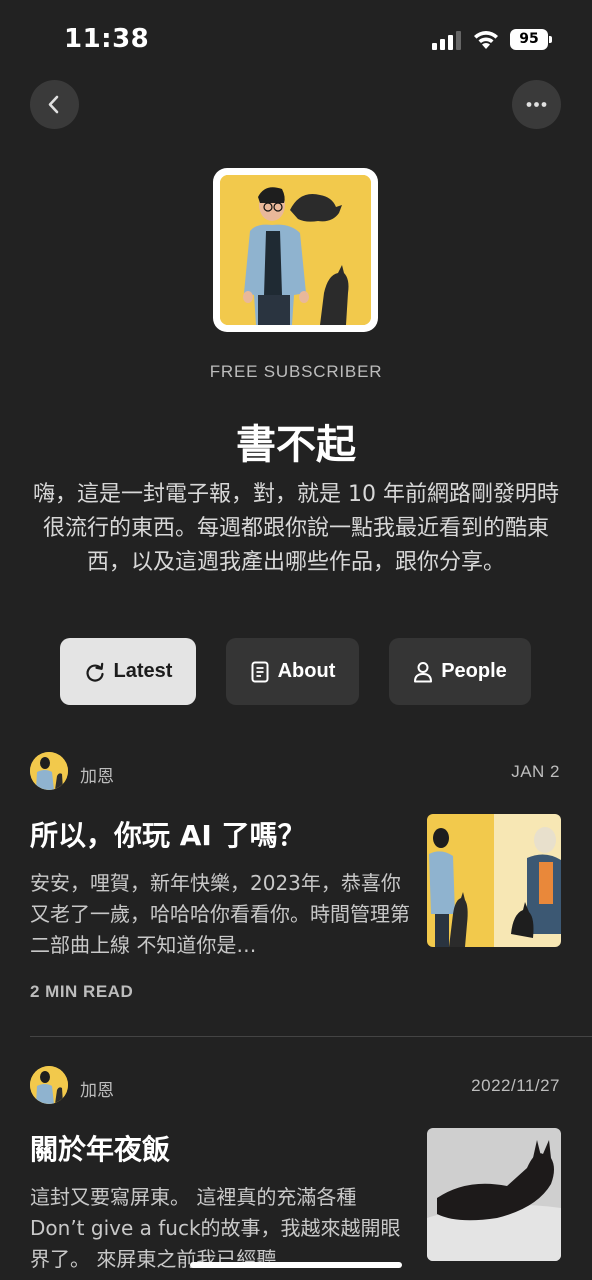 The height and width of the screenshot is (1280, 592). I want to click on tab-latest: Latest, so click(128, 671).